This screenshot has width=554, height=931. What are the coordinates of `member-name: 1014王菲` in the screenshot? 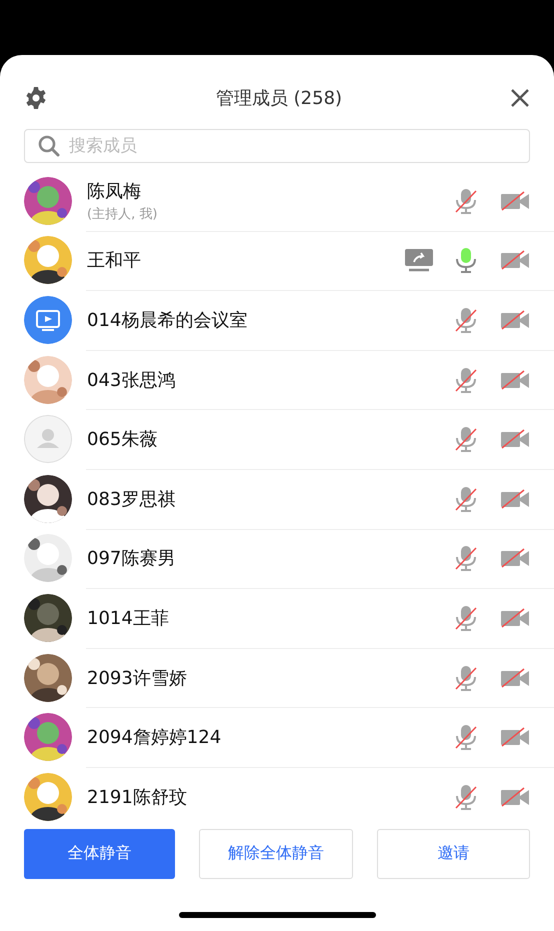 It's located at (128, 618).